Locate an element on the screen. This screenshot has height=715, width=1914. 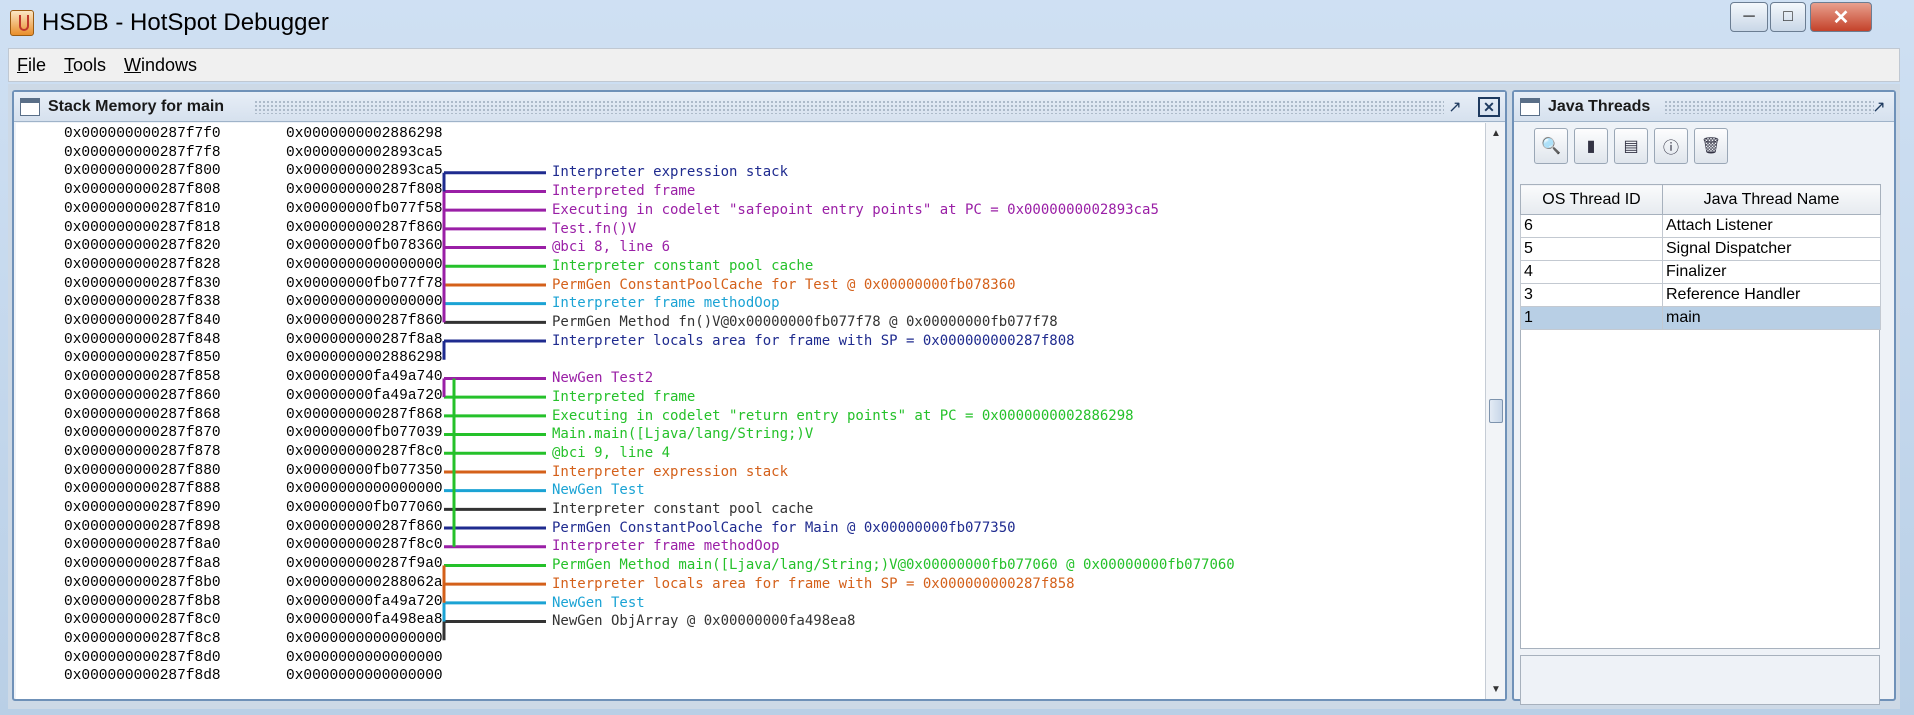
stack-address: 0x000000000287f800 is located at coordinates (142, 171).